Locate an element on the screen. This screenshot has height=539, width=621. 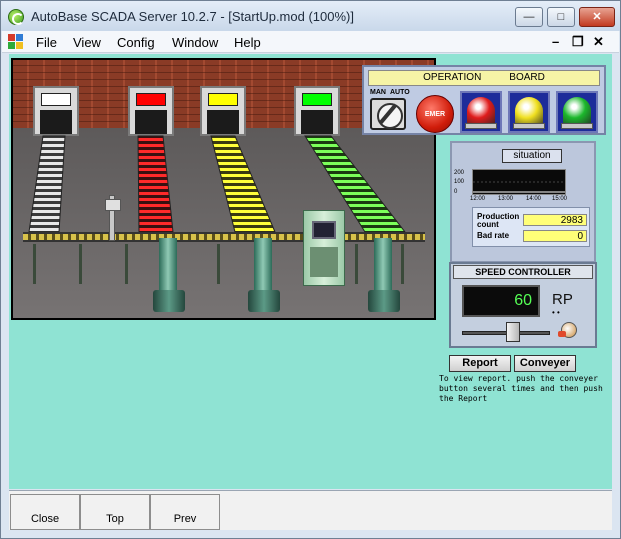
production-count-value: 2983 is located at coordinates (555, 220).